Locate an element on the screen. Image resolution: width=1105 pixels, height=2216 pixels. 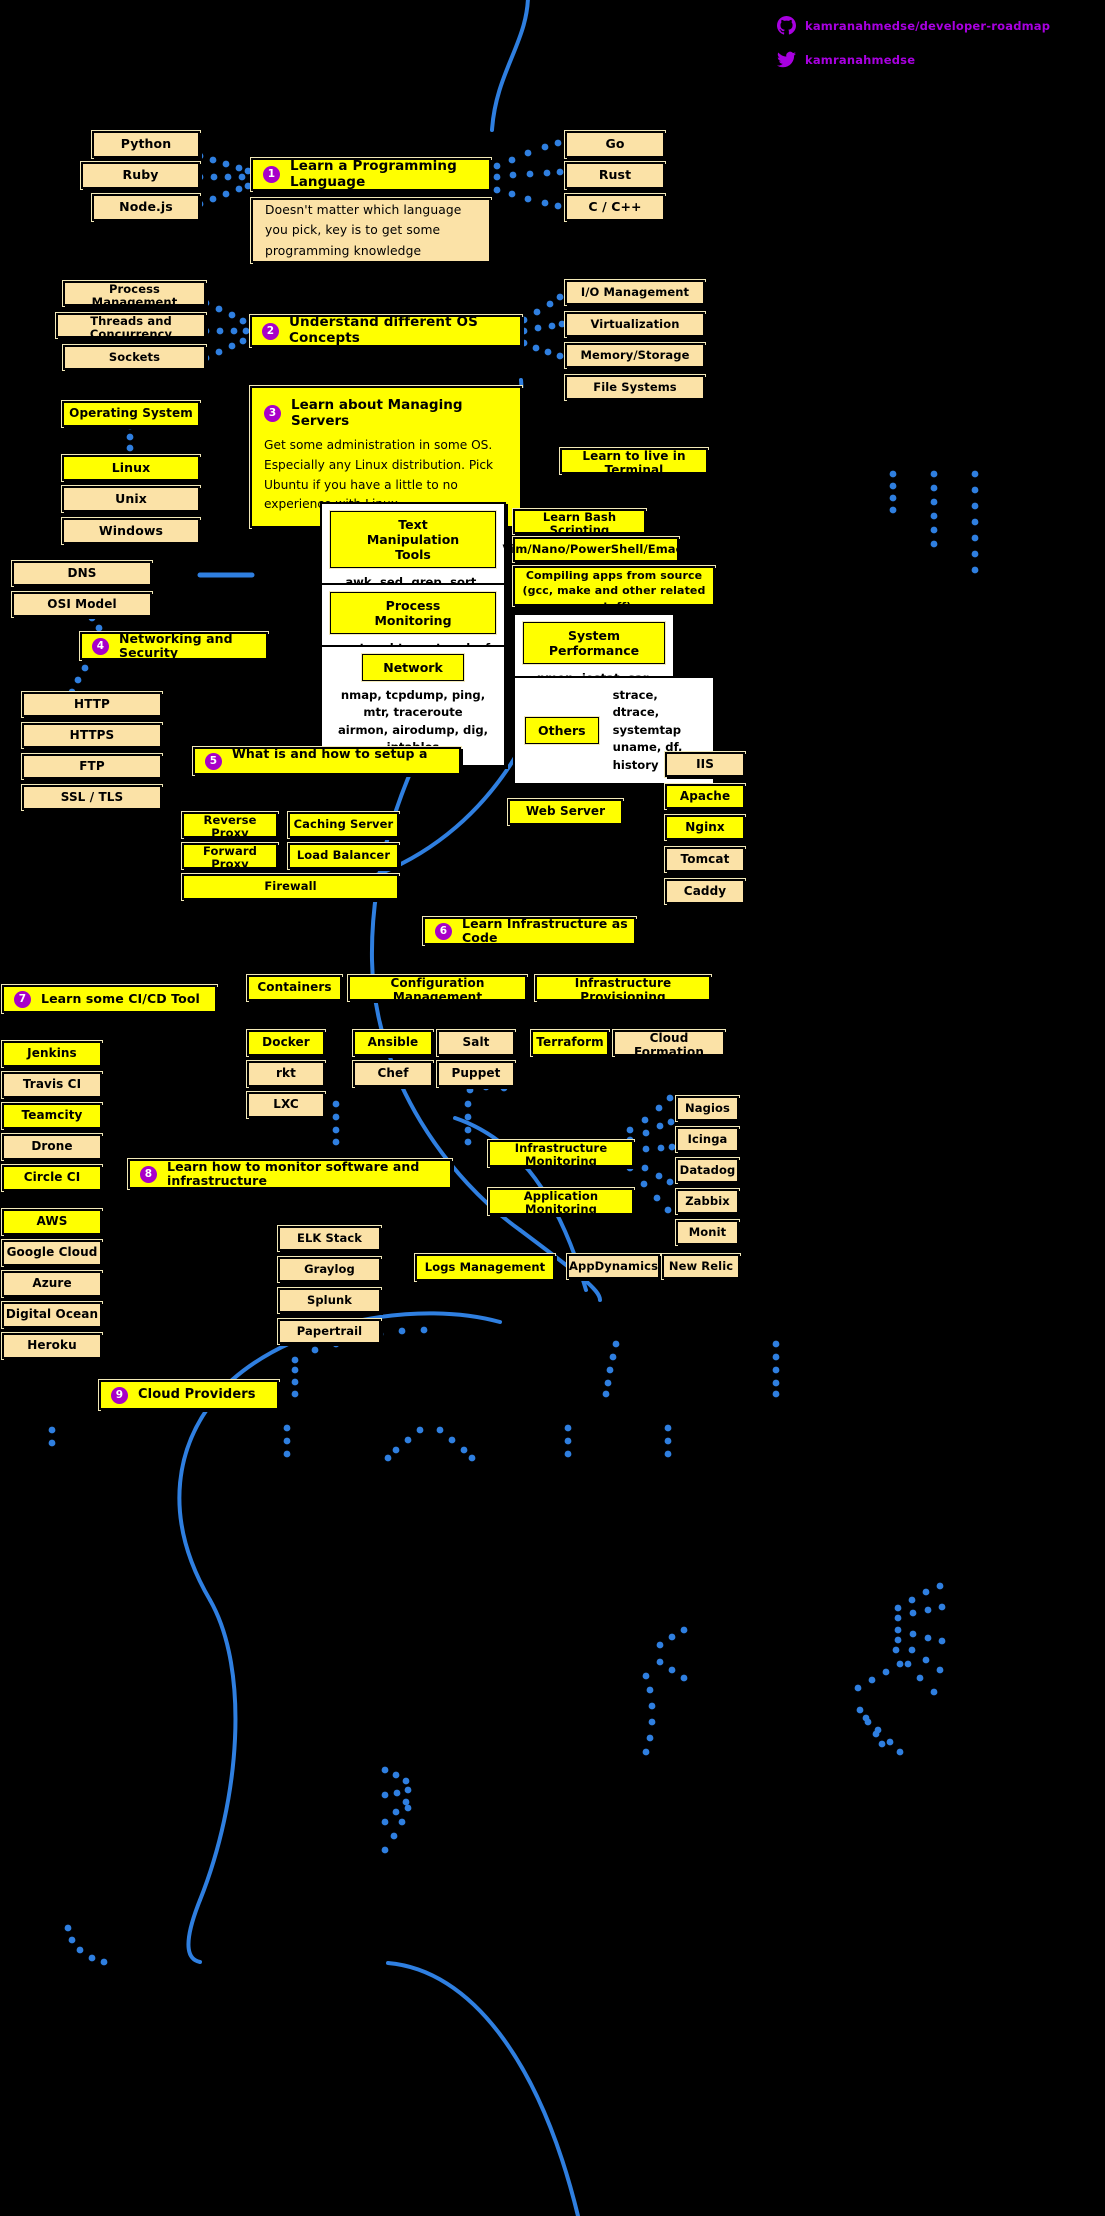
node-label: Caddy is located at coordinates (705, 890).